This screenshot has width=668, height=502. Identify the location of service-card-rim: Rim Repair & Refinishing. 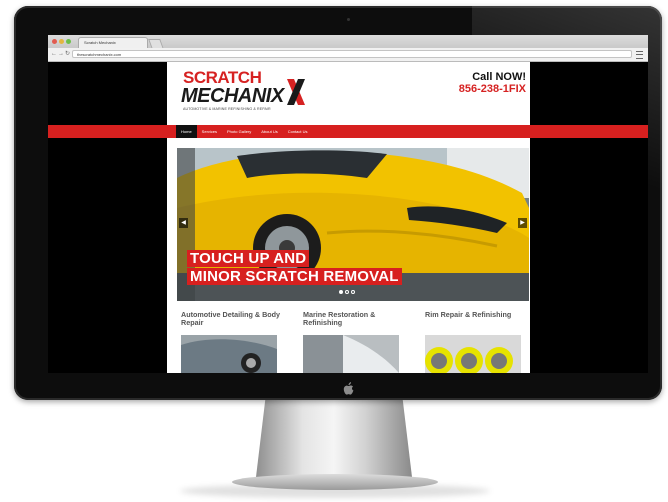
(475, 340).